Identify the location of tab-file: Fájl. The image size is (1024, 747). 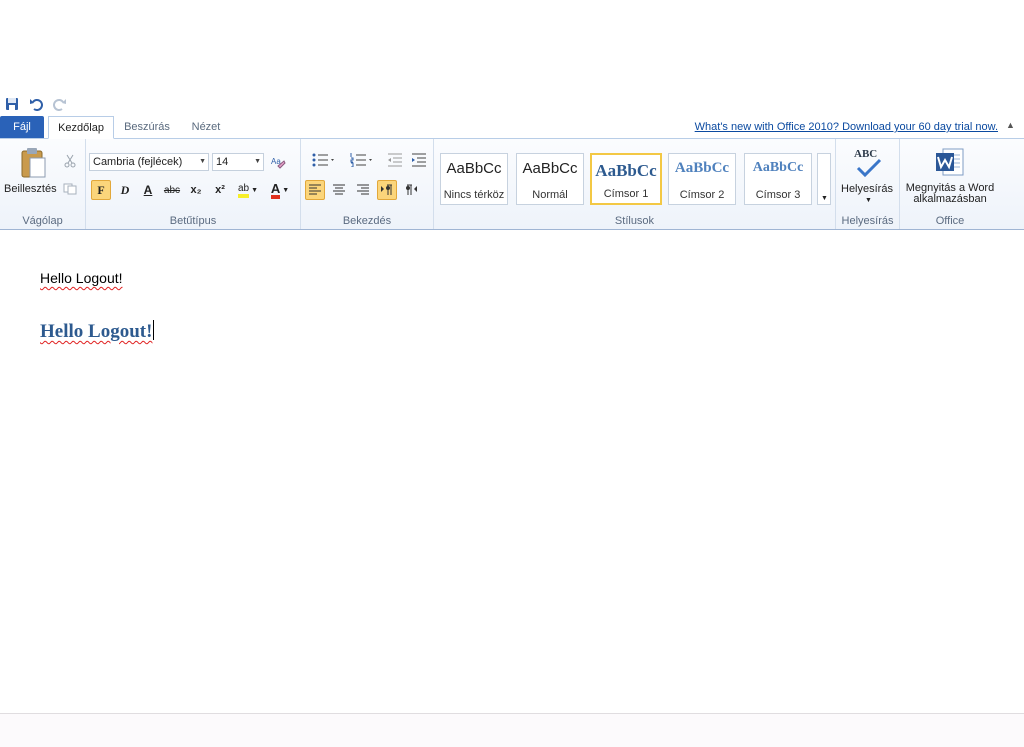
(22, 127).